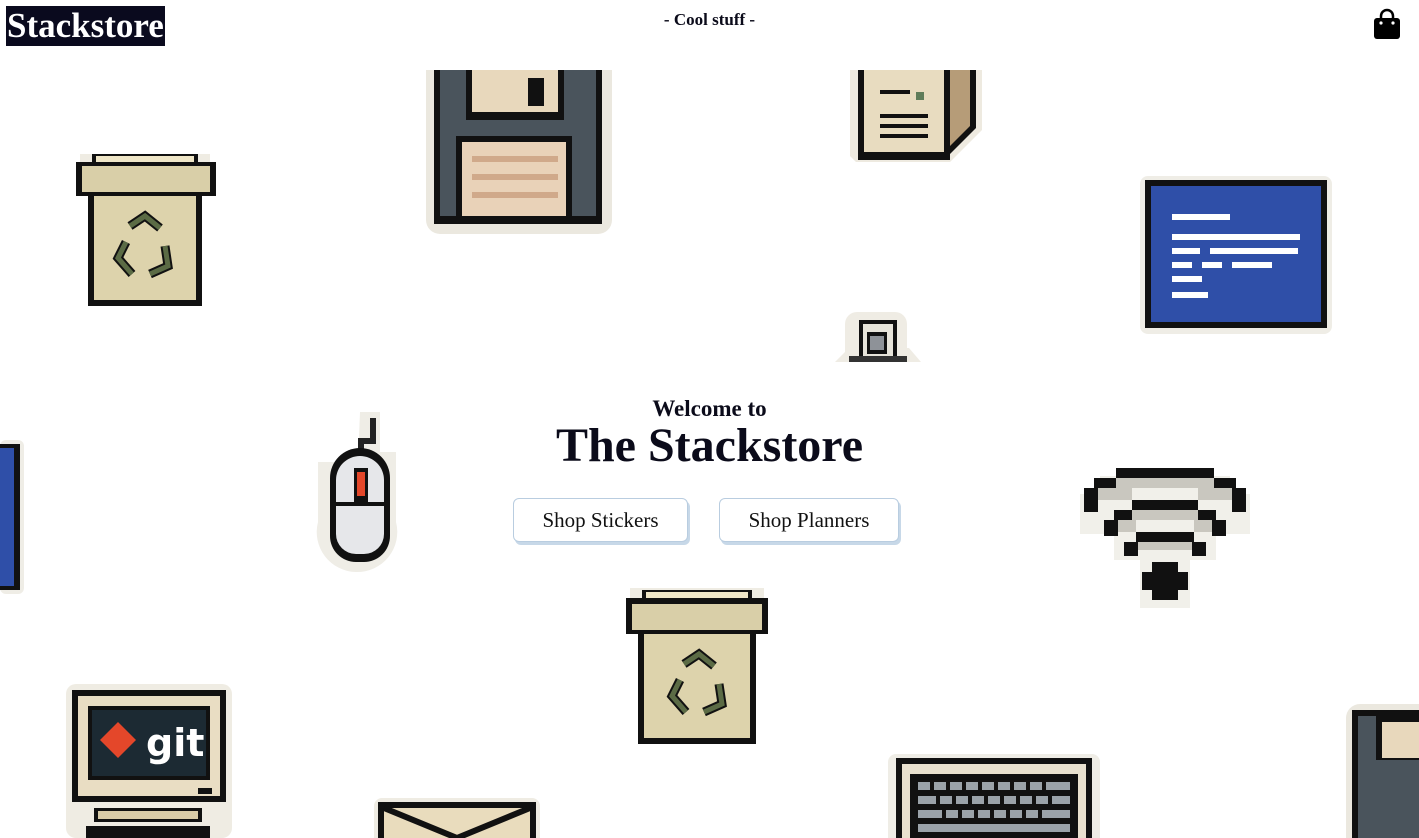  I want to click on site-header: Stackstore - Cool stuff -, so click(709, 28).